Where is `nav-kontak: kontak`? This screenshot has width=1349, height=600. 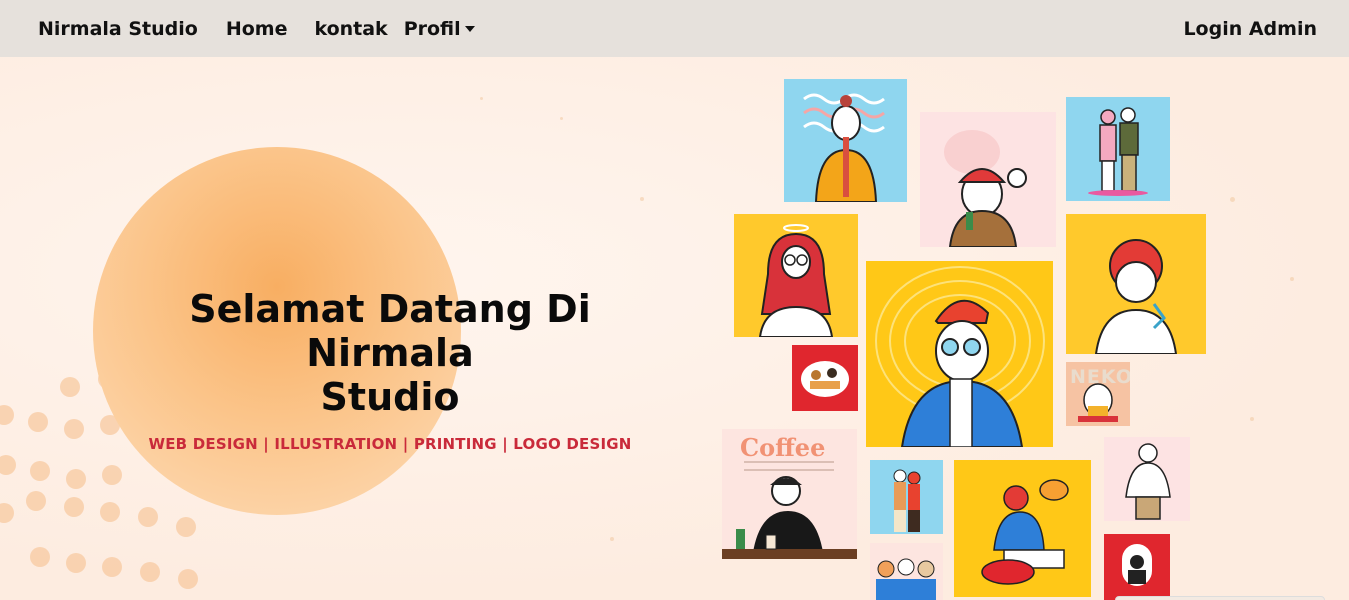
nav-kontak: kontak is located at coordinates (350, 29).